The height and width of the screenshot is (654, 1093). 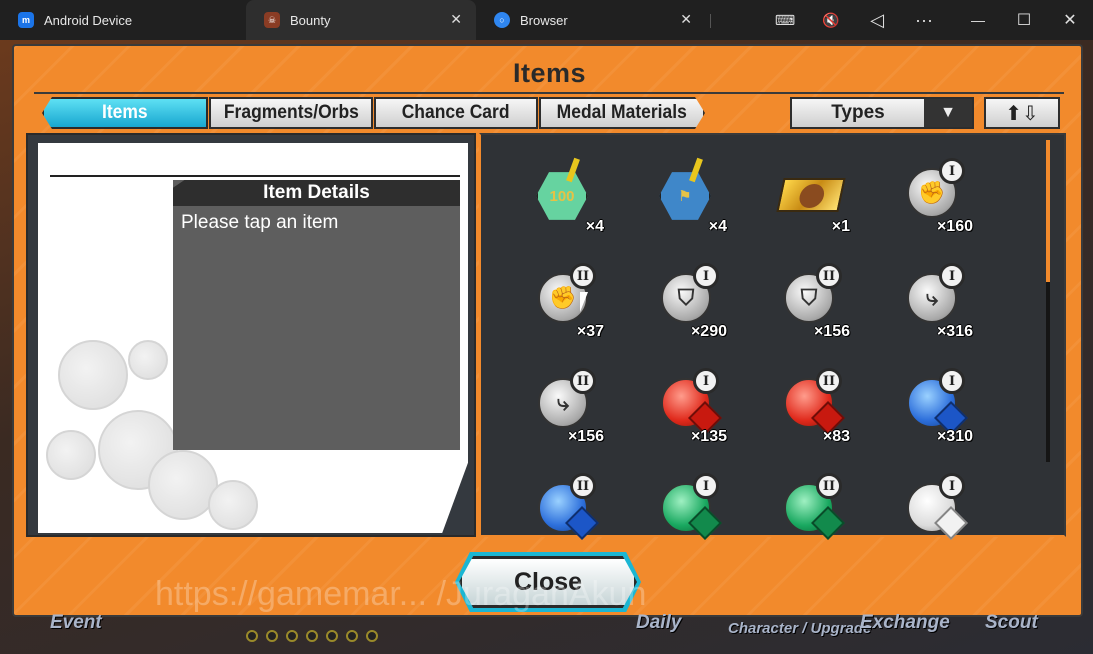 What do you see at coordinates (948, 113) in the screenshot?
I see `chevron-down-icon: ▼` at bounding box center [948, 113].